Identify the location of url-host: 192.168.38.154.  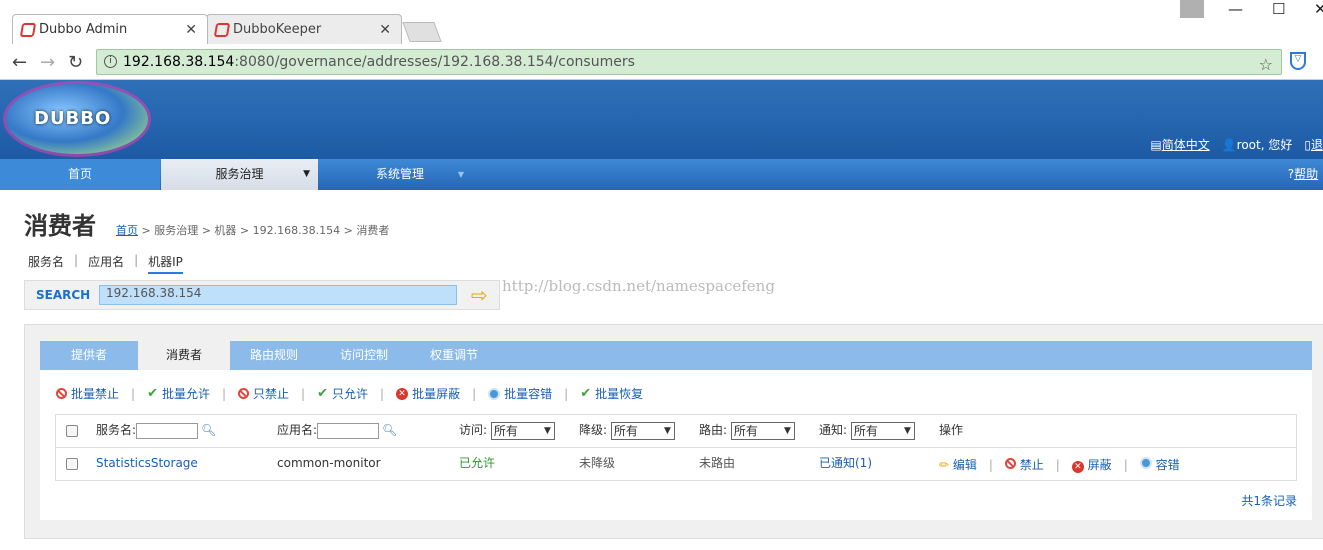
(179, 62).